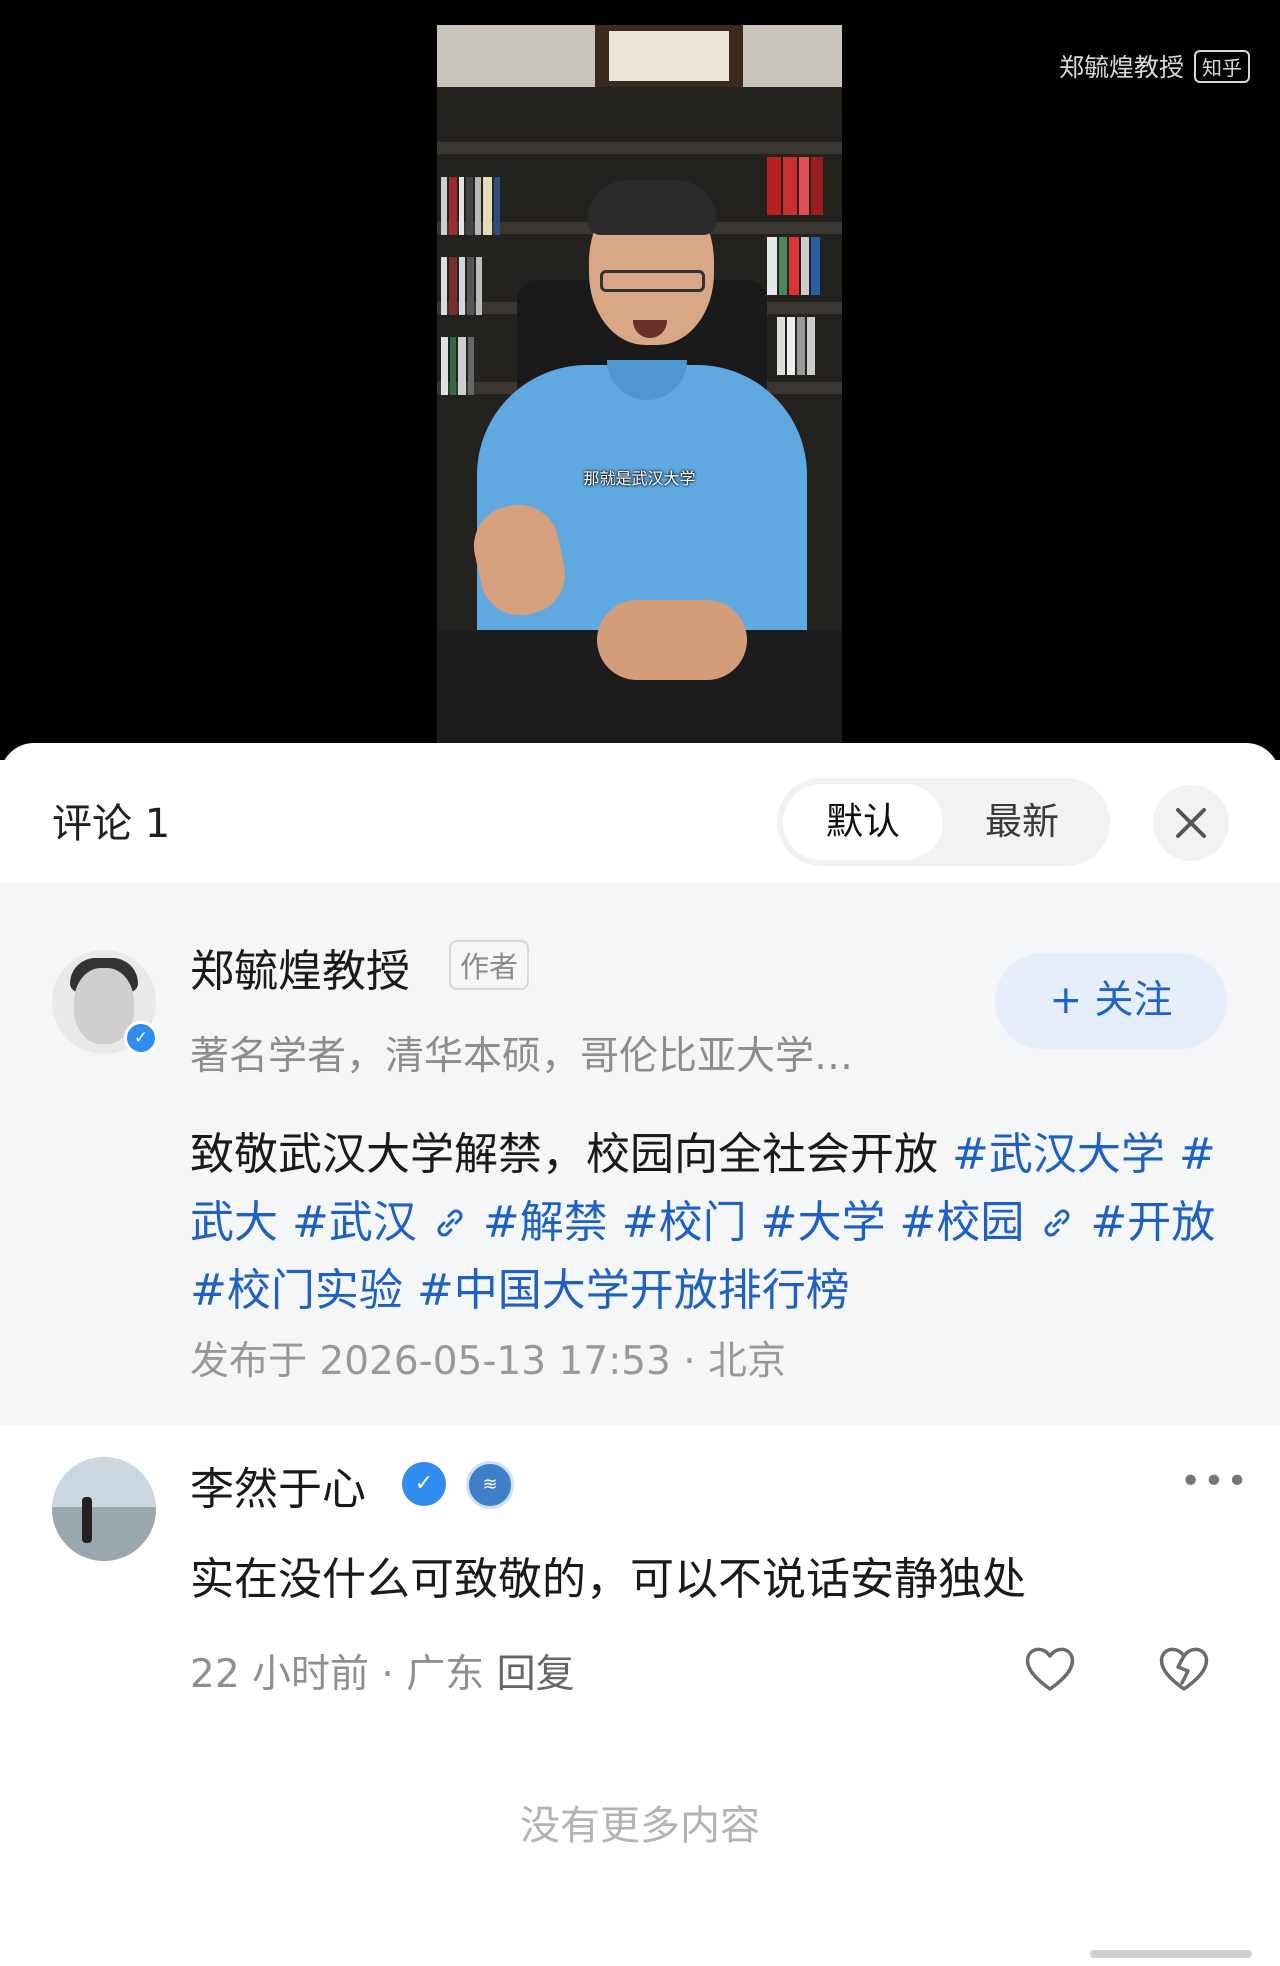  What do you see at coordinates (1171, 1954) in the screenshot?
I see `home-indicator` at bounding box center [1171, 1954].